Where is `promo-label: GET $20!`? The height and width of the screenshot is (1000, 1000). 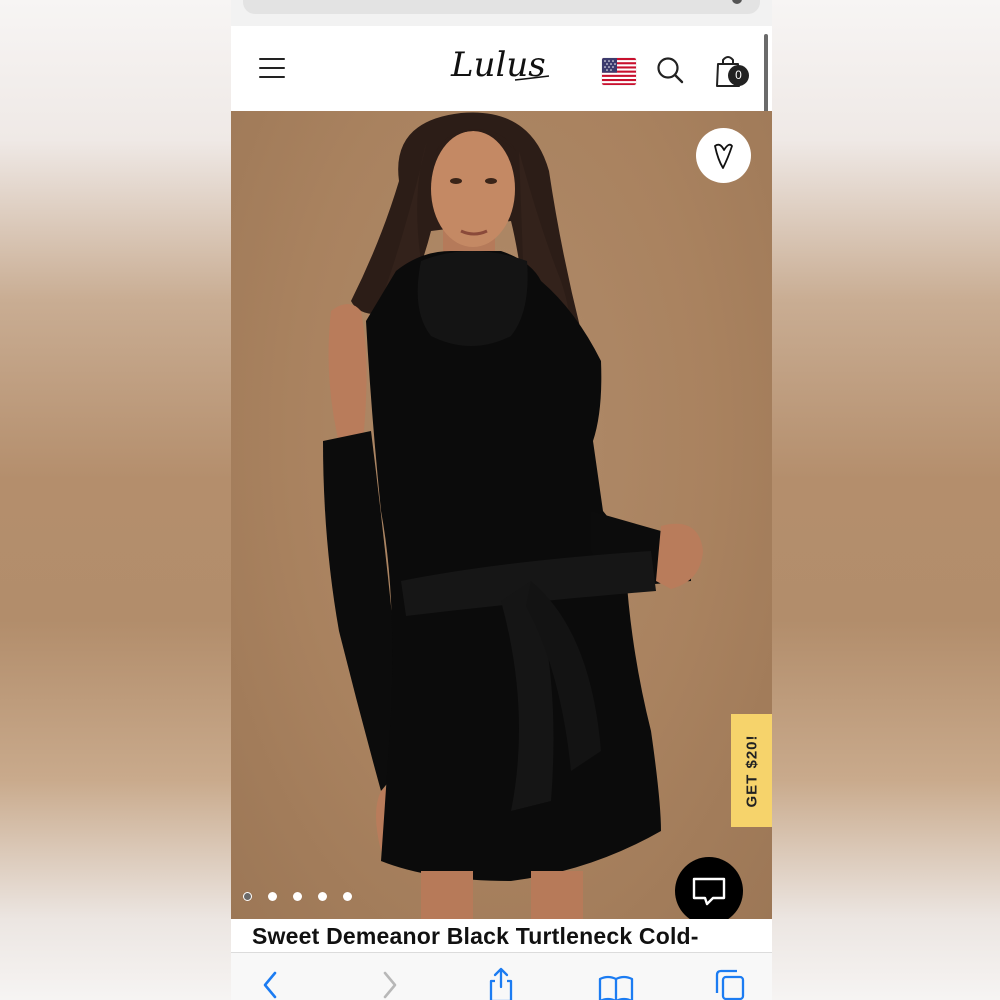 promo-label: GET $20! is located at coordinates (751, 770).